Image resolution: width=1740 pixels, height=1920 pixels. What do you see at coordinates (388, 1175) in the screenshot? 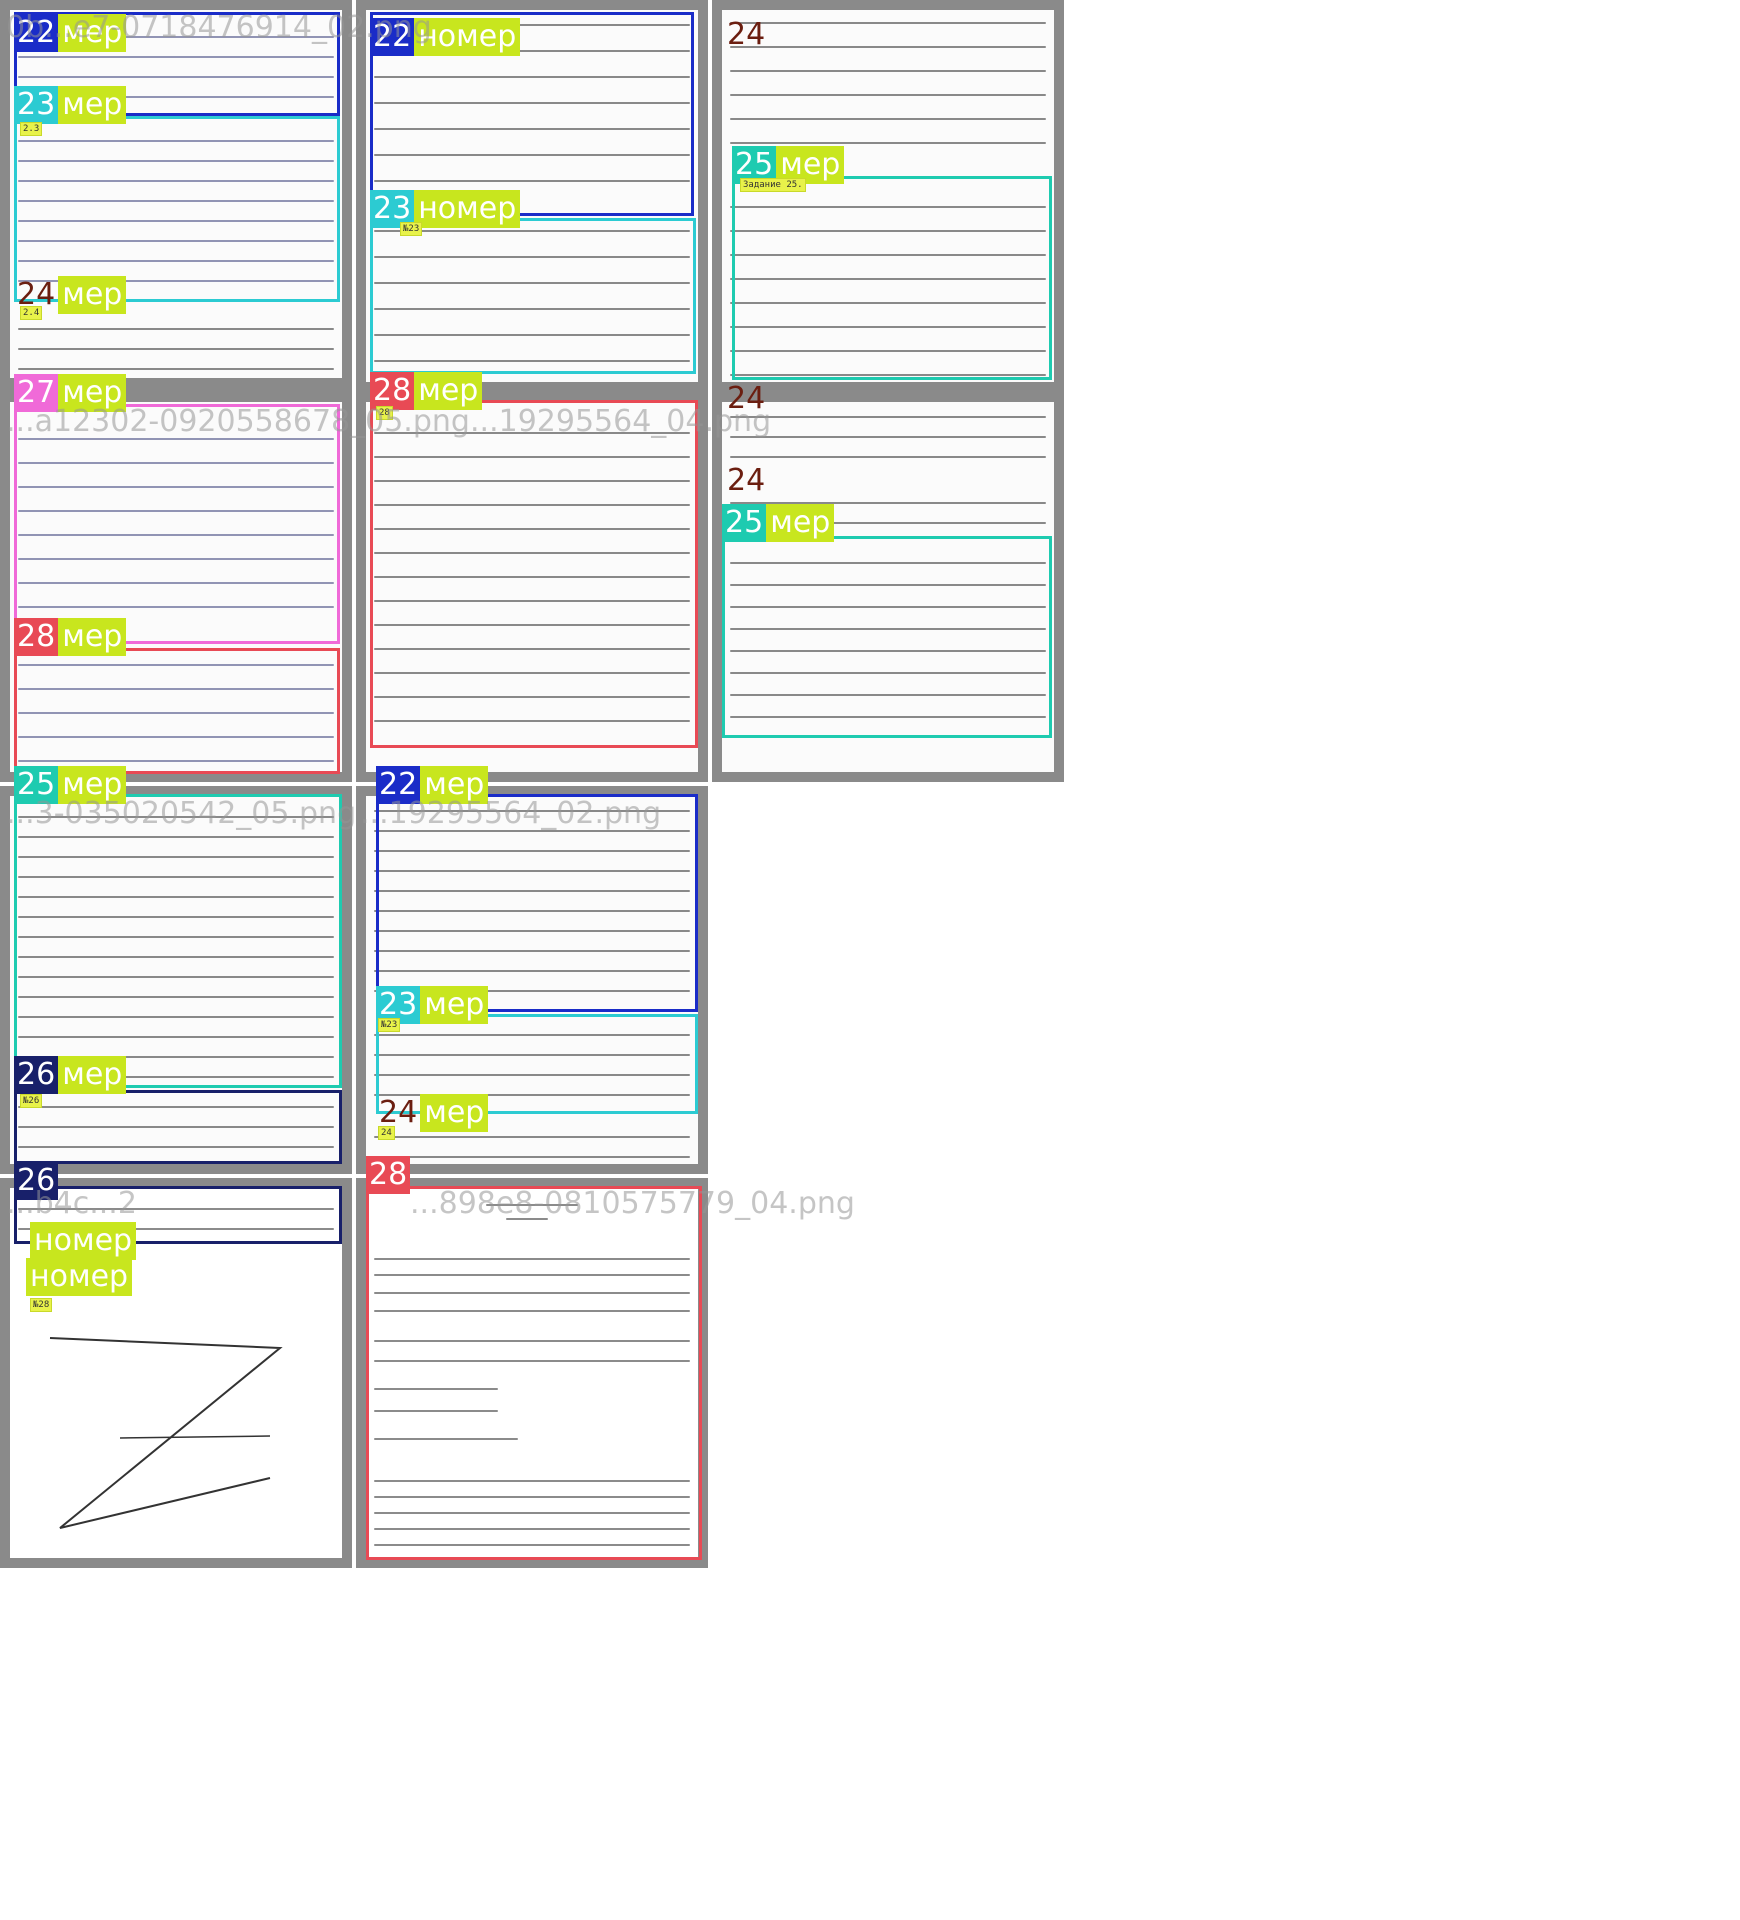
I see `answer-tag-28: 28` at bounding box center [388, 1175].